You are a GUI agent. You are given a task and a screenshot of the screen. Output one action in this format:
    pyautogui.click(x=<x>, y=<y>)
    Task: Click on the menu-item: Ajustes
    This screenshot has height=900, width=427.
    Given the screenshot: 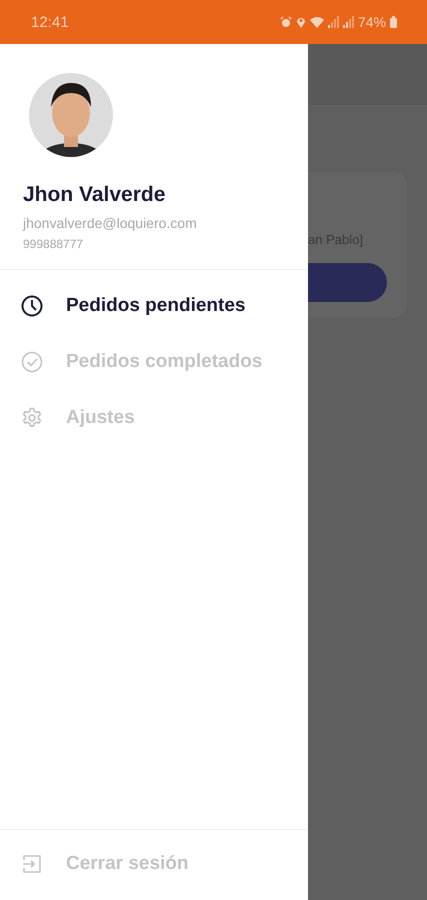 What is the action you would take?
    pyautogui.click(x=154, y=418)
    